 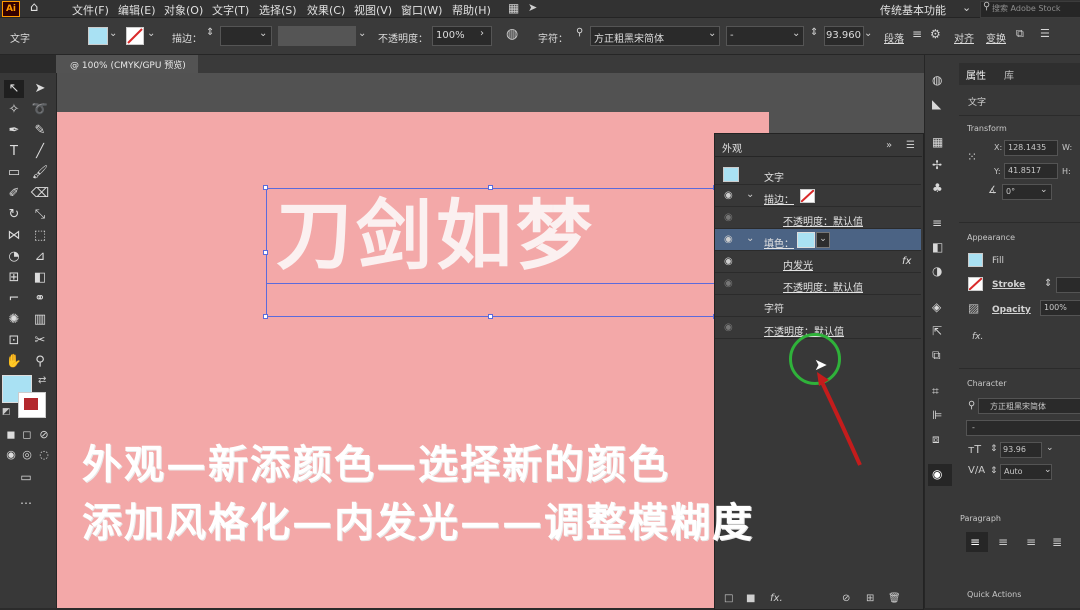 I want to click on arrange-icon: ⧉, so click(x=1020, y=34).